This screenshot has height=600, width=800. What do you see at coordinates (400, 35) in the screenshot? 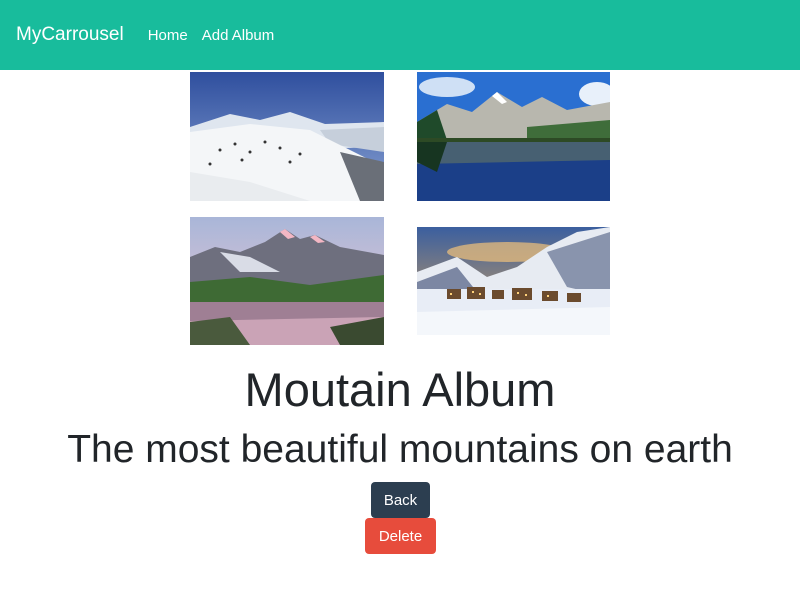
I see `navbar: MyCarrousel Home Add Album` at bounding box center [400, 35].